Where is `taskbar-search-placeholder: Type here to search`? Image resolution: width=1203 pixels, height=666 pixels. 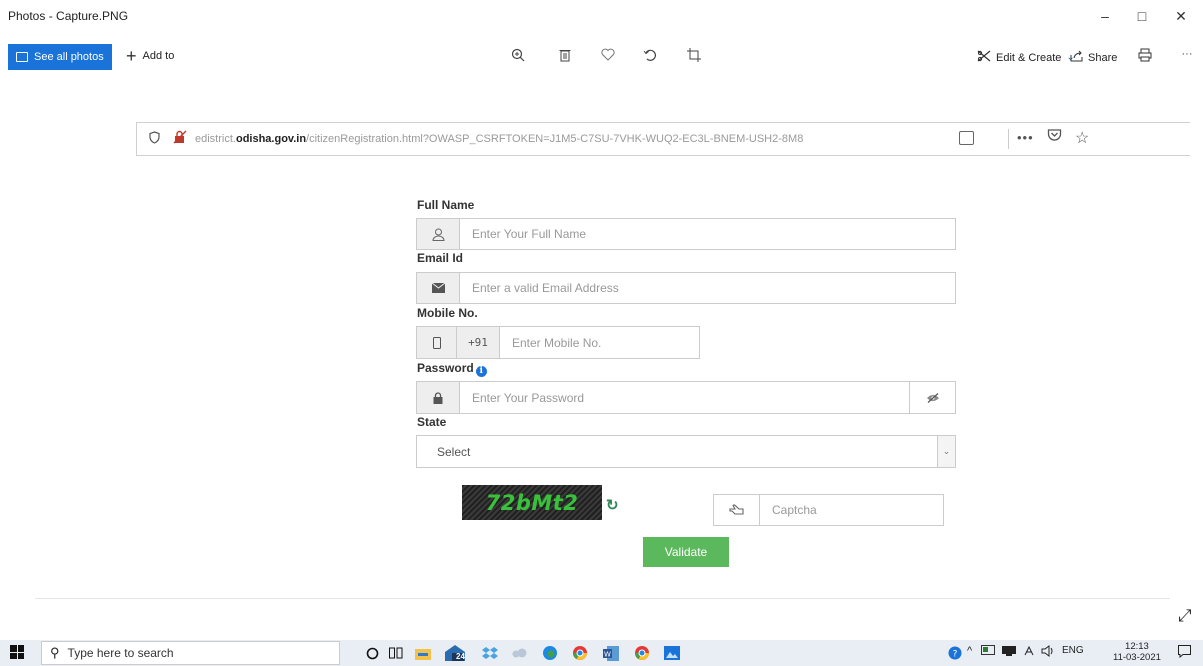
taskbar-search-placeholder: Type here to search is located at coordinates (120, 653).